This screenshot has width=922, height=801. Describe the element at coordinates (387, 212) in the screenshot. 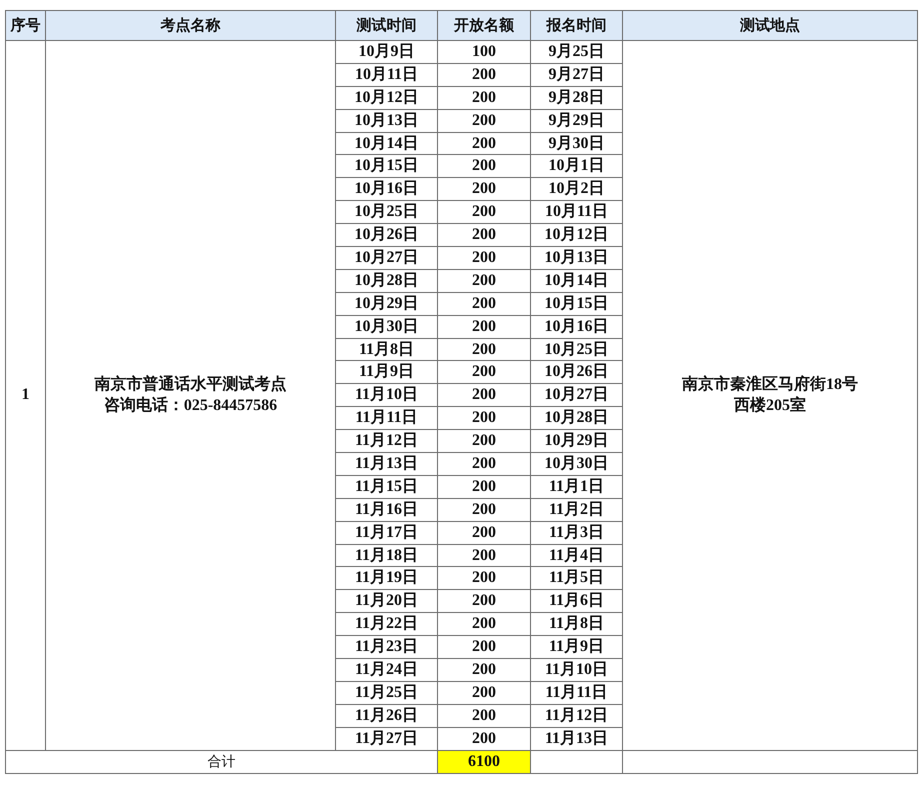

I see `table-cell: 10月25日` at that location.